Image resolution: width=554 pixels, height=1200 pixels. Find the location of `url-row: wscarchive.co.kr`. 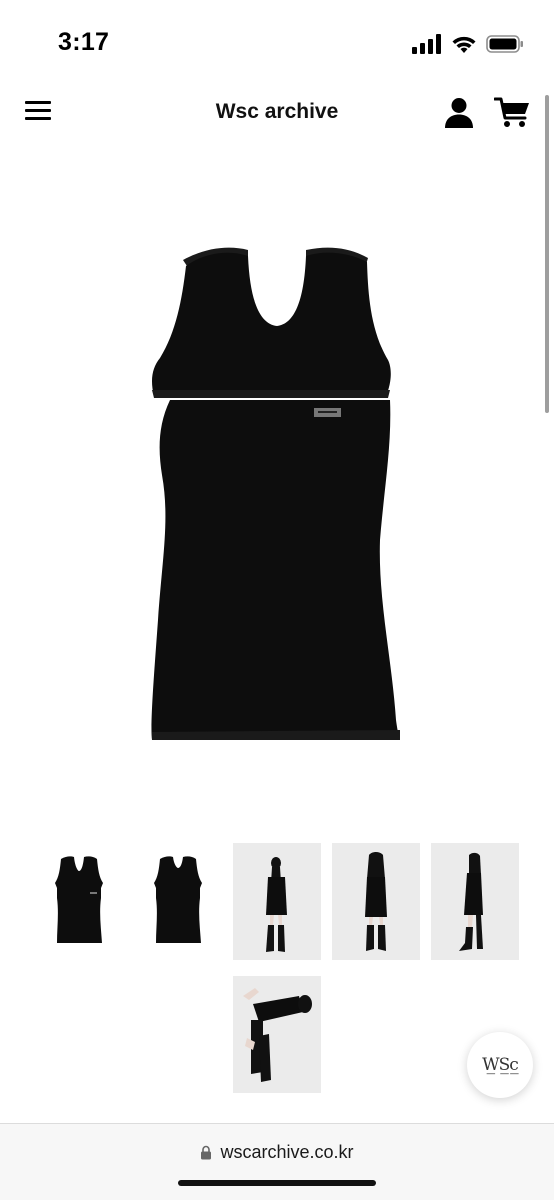

url-row: wscarchive.co.kr is located at coordinates (277, 1152).